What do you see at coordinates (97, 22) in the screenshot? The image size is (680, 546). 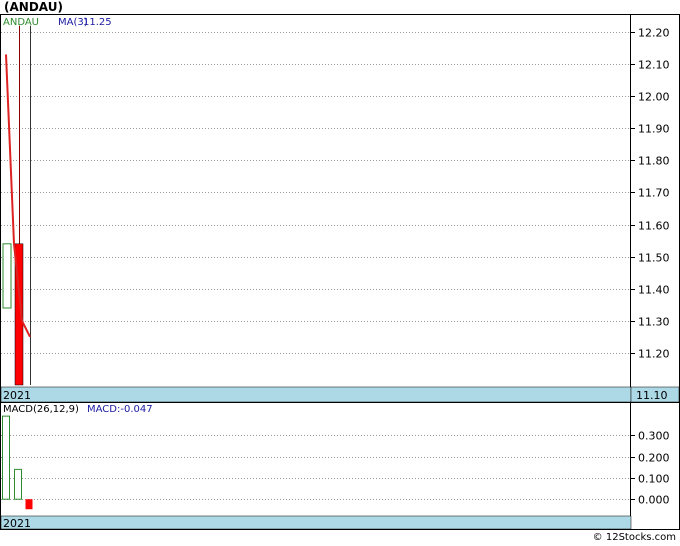 I see `legend-ma-value: 11.25` at bounding box center [97, 22].